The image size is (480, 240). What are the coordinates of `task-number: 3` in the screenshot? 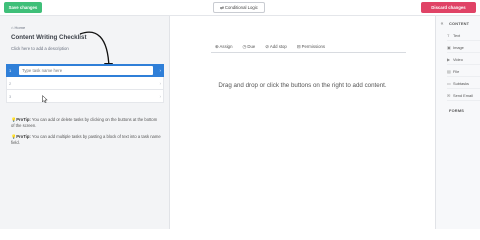 It's located at (10, 96).